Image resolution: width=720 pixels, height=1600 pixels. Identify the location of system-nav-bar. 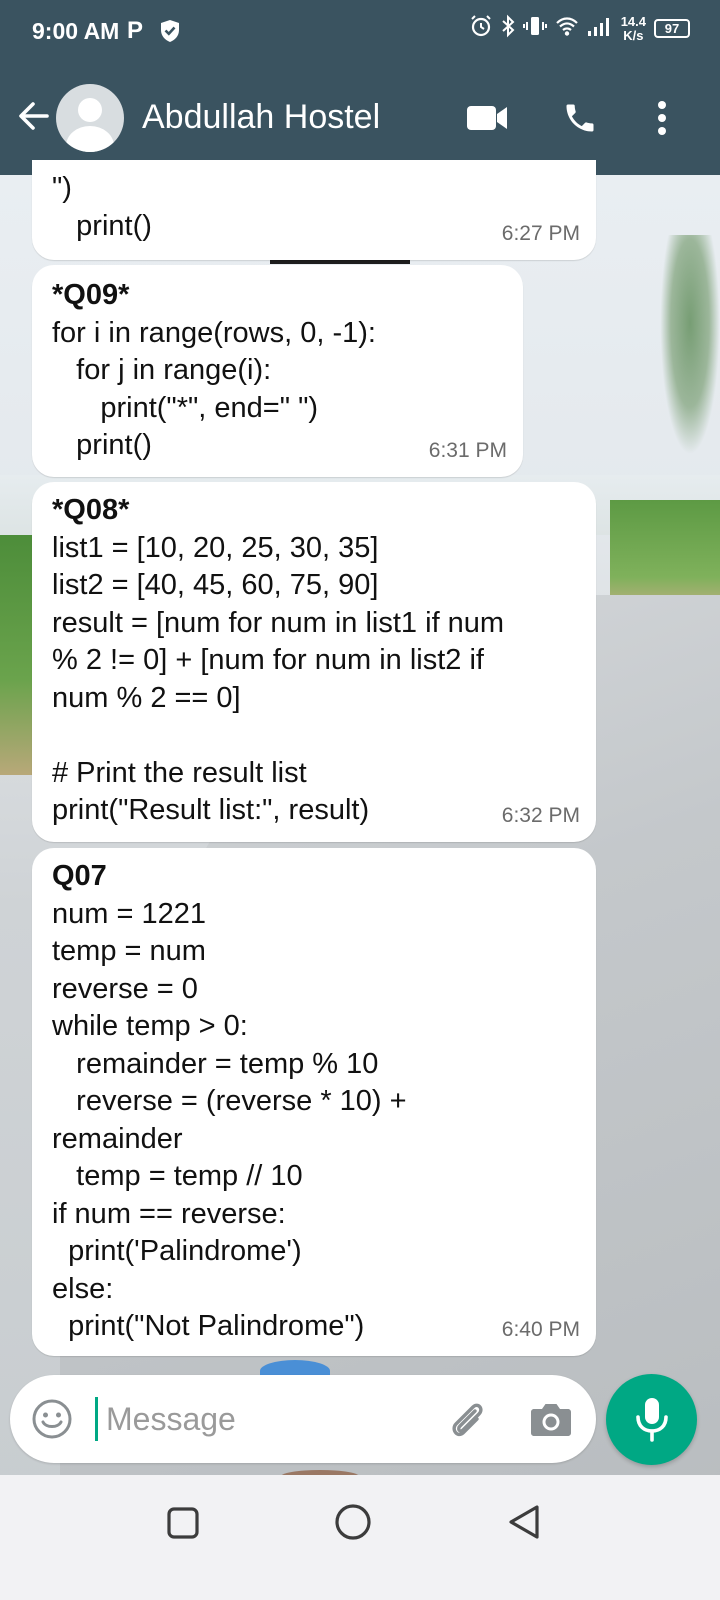
(360, 1537).